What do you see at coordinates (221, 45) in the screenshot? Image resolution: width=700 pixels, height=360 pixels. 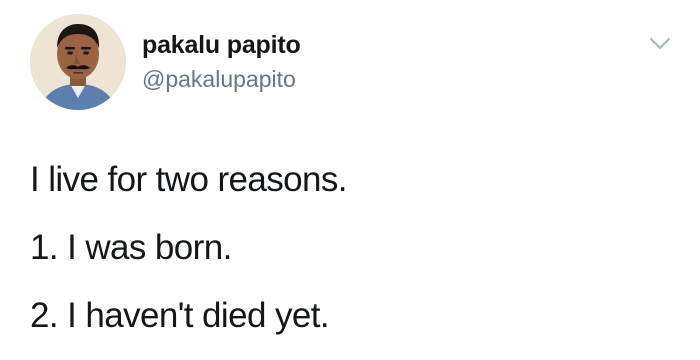 I see `display-name: pakalu papito` at bounding box center [221, 45].